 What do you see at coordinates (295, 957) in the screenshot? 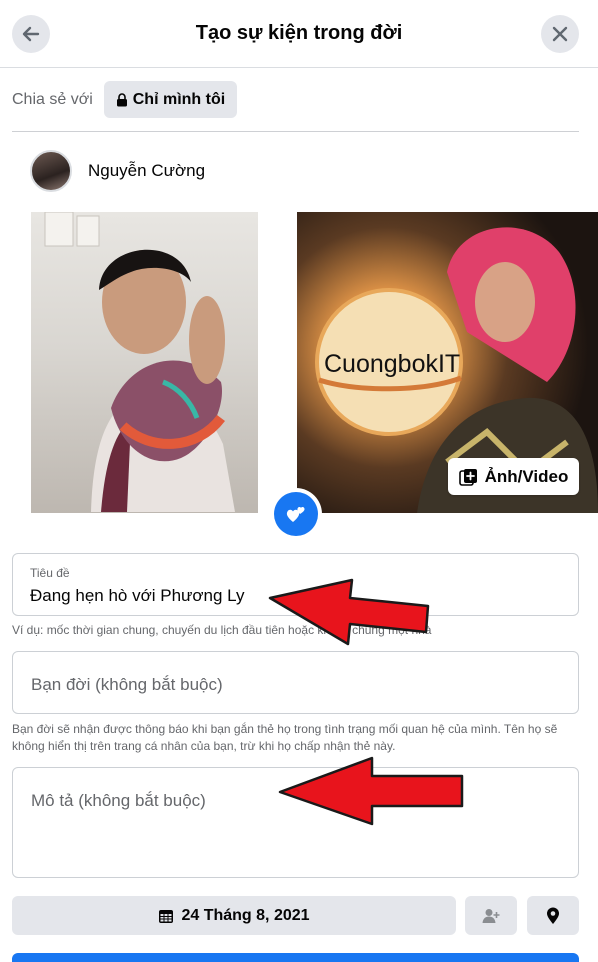
I see `submit-button` at bounding box center [295, 957].